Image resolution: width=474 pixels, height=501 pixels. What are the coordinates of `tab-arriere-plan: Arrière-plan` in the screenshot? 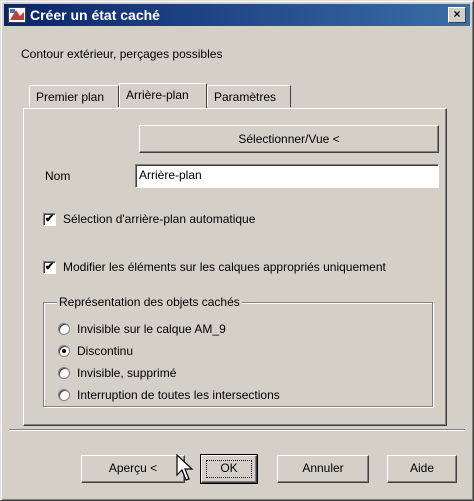 It's located at (163, 95).